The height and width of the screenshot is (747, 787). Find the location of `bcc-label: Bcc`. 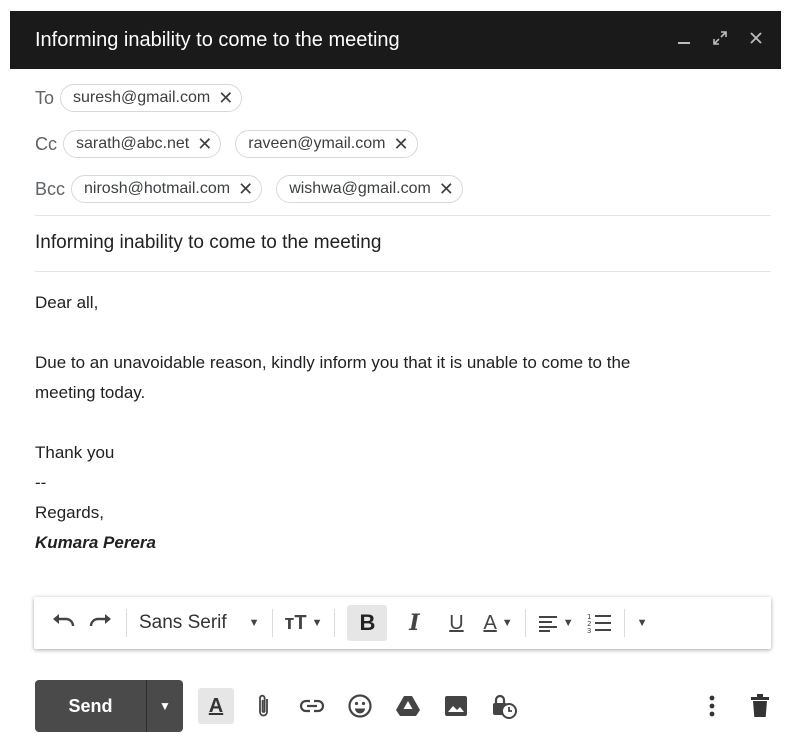

bcc-label: Bcc is located at coordinates (50, 188).